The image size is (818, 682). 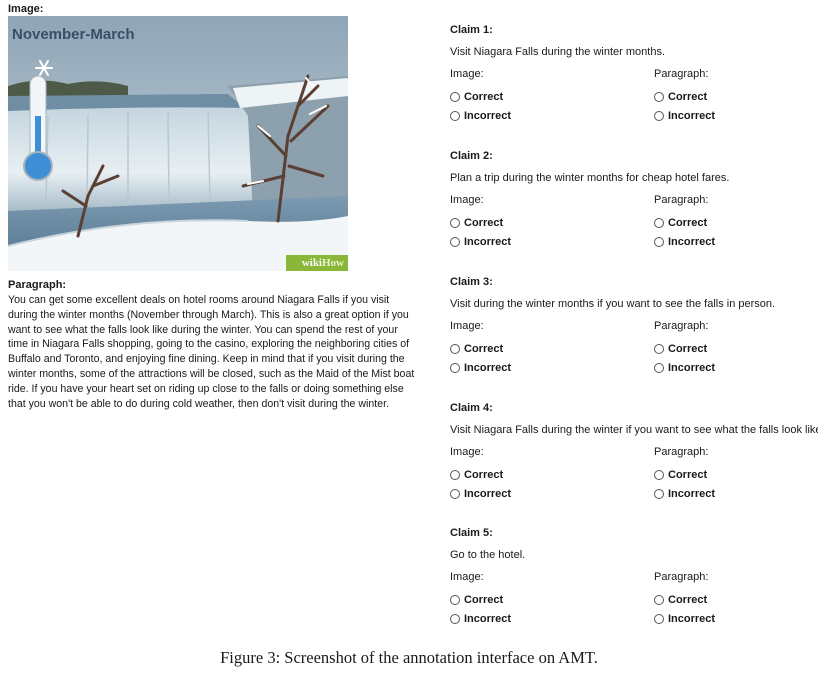 I want to click on claim-3-paragraph-correct-radio: Correct, so click(x=680, y=349).